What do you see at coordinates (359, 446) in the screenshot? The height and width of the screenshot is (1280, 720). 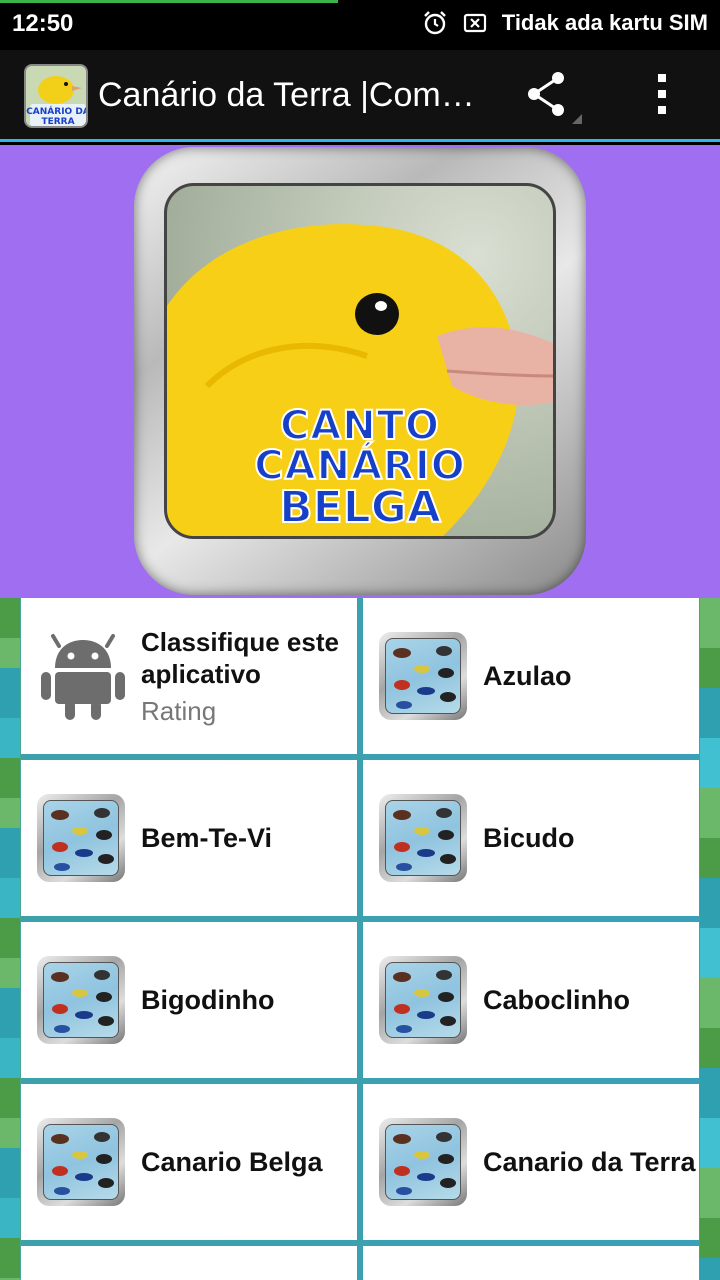 I see `banner-title-line-1: CANTO CANÁRIO` at bounding box center [359, 446].